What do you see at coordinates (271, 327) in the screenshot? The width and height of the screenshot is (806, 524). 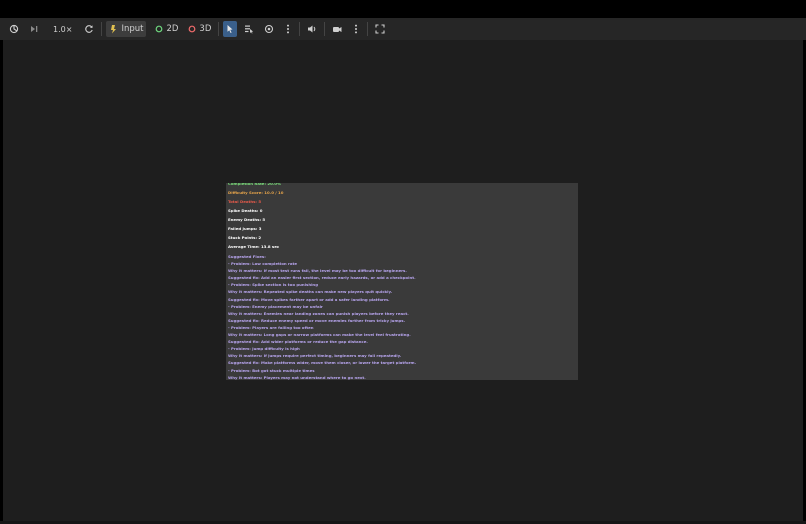 I see `report-fix-line: - Problem: Players are falling too often` at bounding box center [271, 327].